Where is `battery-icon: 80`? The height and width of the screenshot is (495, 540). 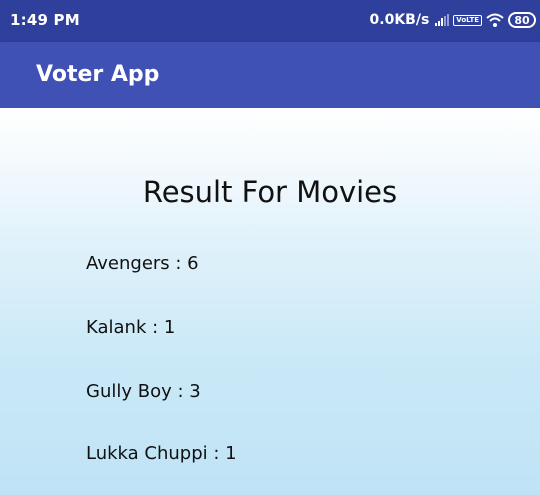 battery-icon: 80 is located at coordinates (522, 20).